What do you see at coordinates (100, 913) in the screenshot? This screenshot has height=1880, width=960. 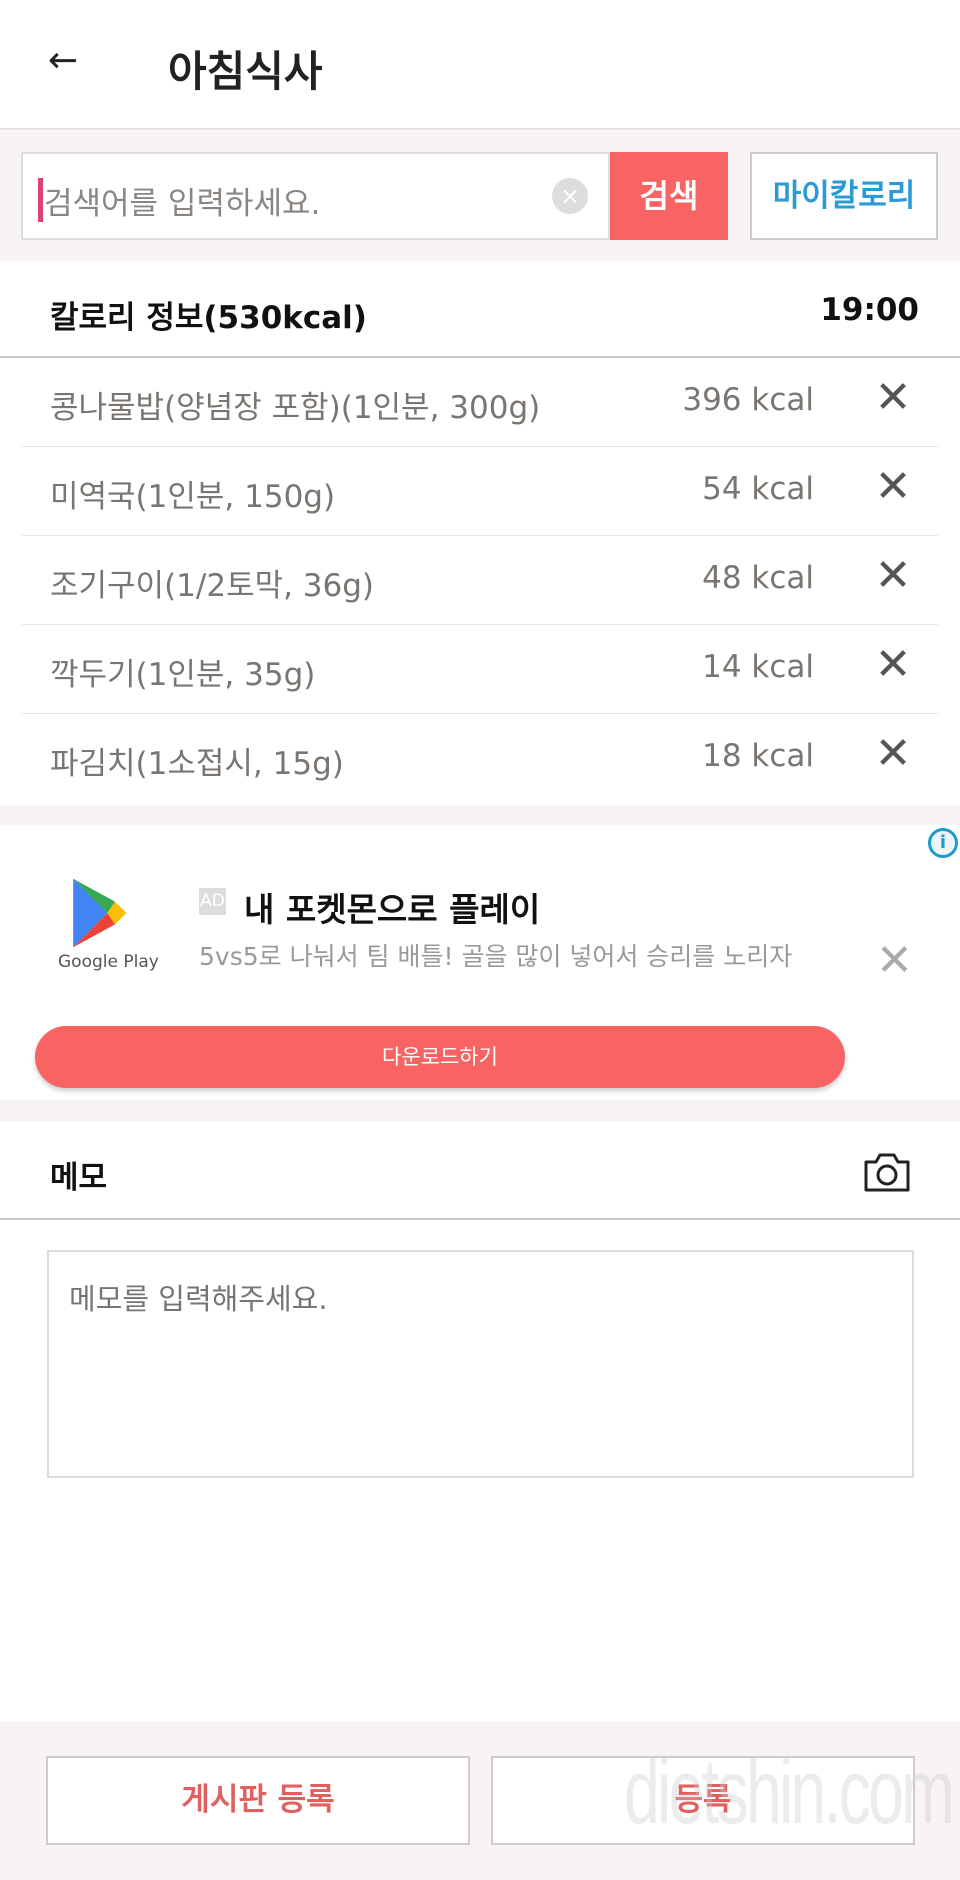 I see `google-play-logo-icon` at bounding box center [100, 913].